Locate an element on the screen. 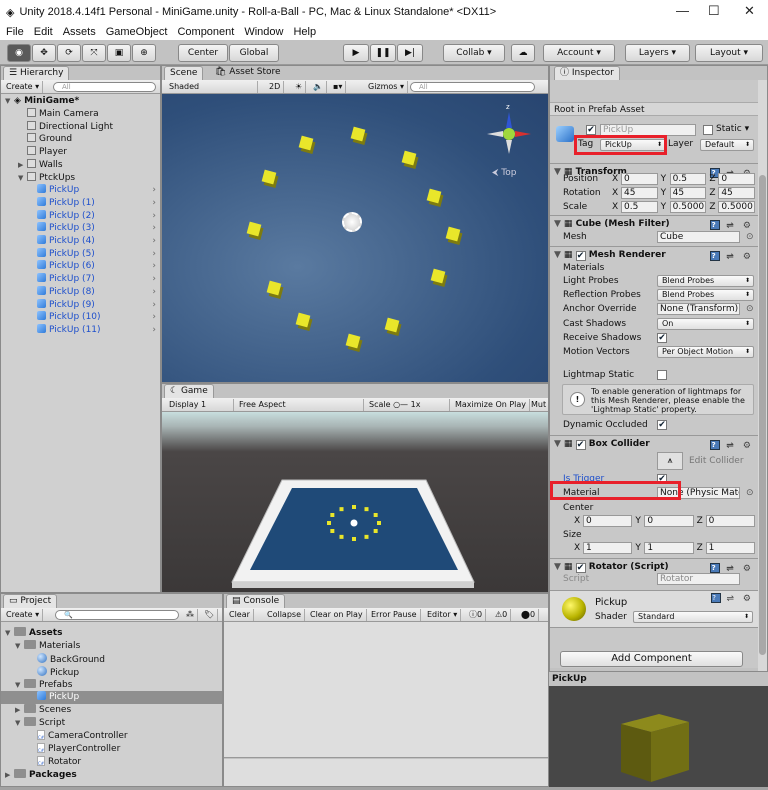 Image resolution: width=768 pixels, height=790 pixels. hierarchy-item-pickup: PickUp (8) › is located at coordinates (80, 292).